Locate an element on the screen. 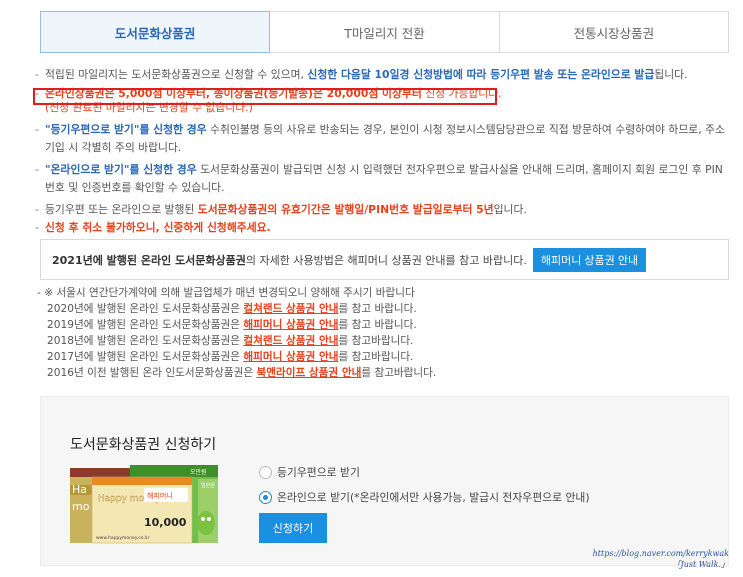  history-text: 2019년에 발행된 온라인 도서문화상품권은 is located at coordinates (145, 325).